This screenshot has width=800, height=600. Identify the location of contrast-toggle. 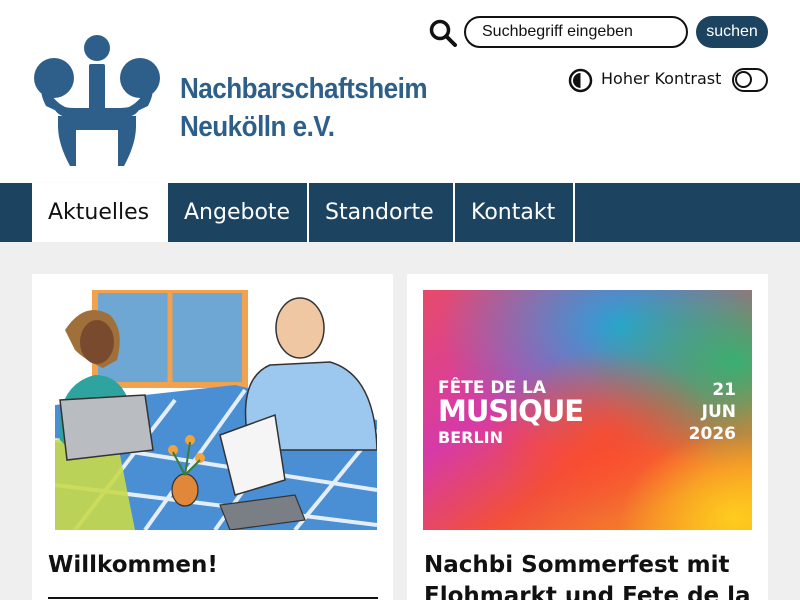
(750, 80).